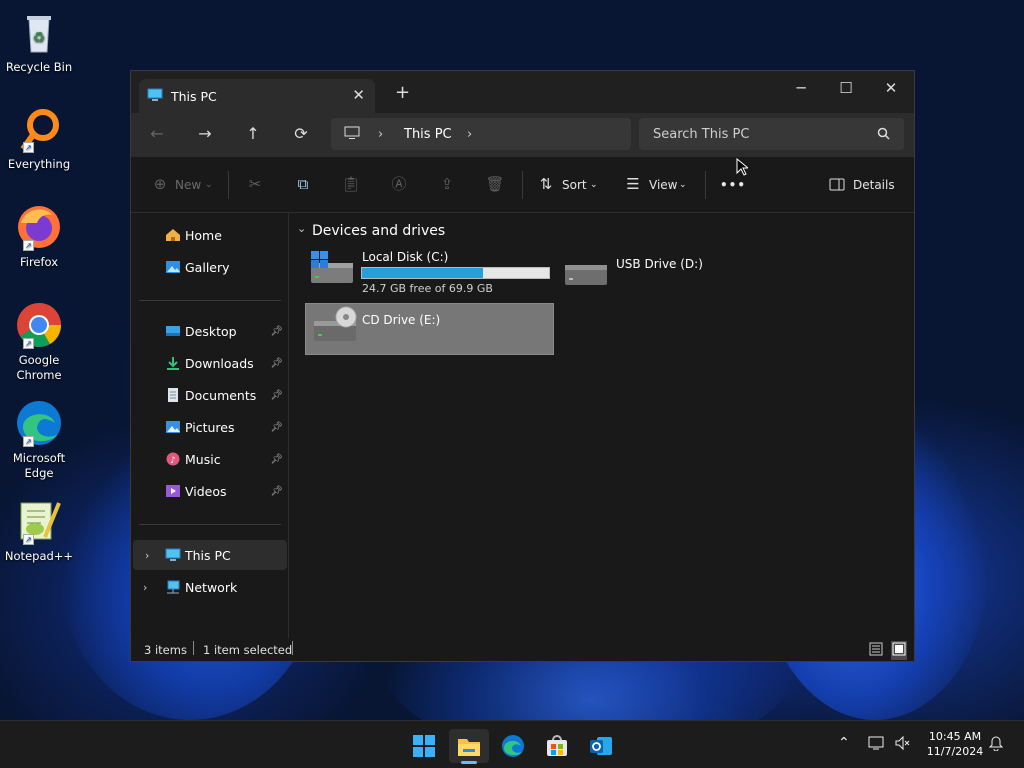 The width and height of the screenshot is (1024, 768). Describe the element at coordinates (39, 138) in the screenshot. I see `desktop-icon-everything: ↗ Everything` at that location.